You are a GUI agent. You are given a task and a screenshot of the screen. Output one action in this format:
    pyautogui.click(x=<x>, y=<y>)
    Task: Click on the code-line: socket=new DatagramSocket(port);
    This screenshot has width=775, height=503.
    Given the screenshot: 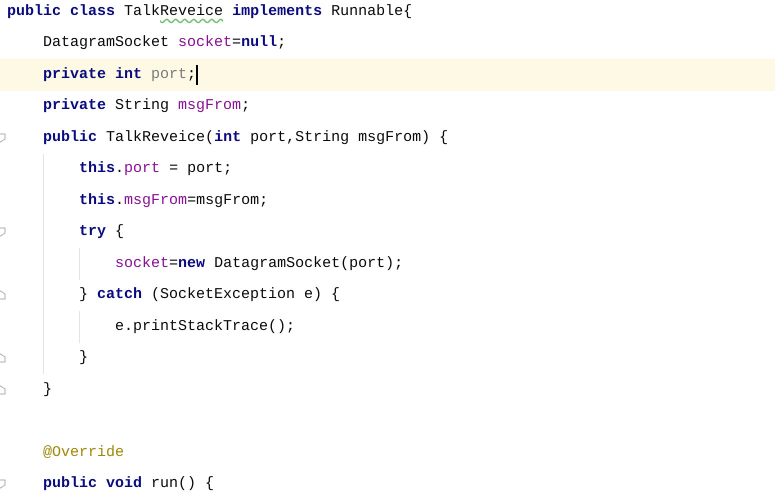 What is the action you would take?
    pyautogui.click(x=259, y=264)
    